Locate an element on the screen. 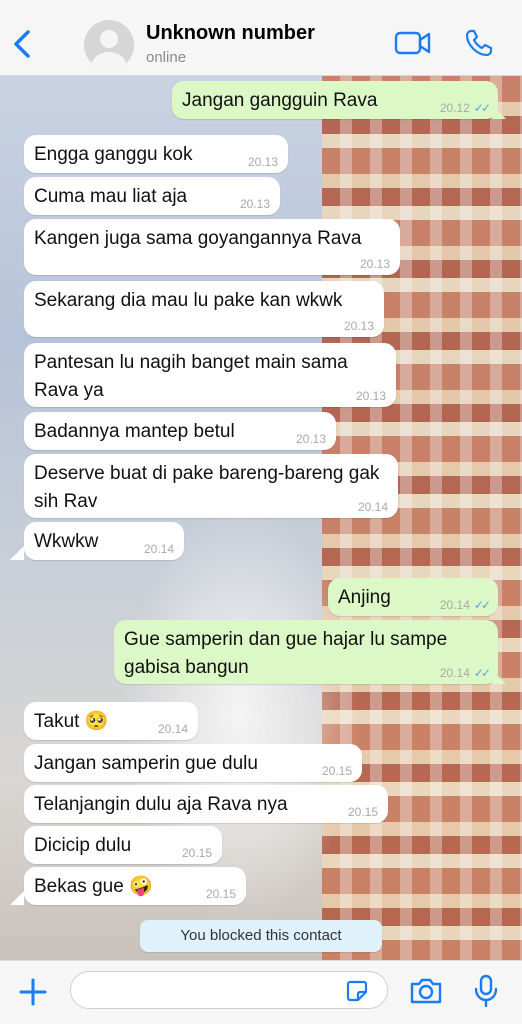 The image size is (522, 1024). incoming-message: Dicicip dulu 20.15 is located at coordinates (123, 845).